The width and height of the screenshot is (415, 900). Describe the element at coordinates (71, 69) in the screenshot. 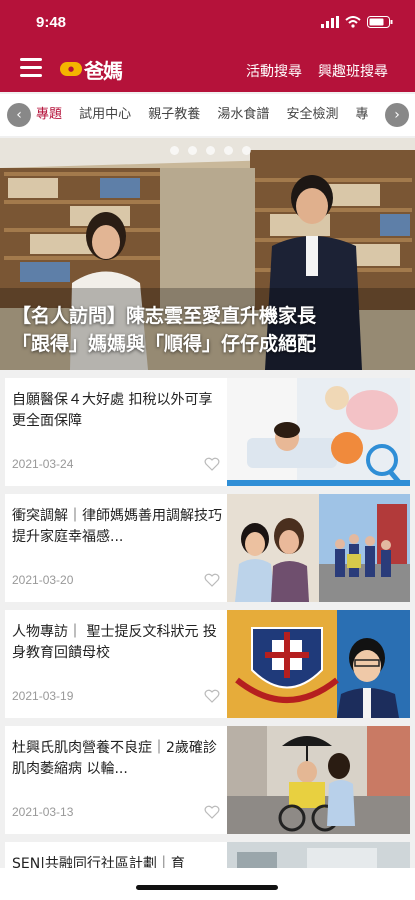

I see `logo-badge-icon: ●` at that location.